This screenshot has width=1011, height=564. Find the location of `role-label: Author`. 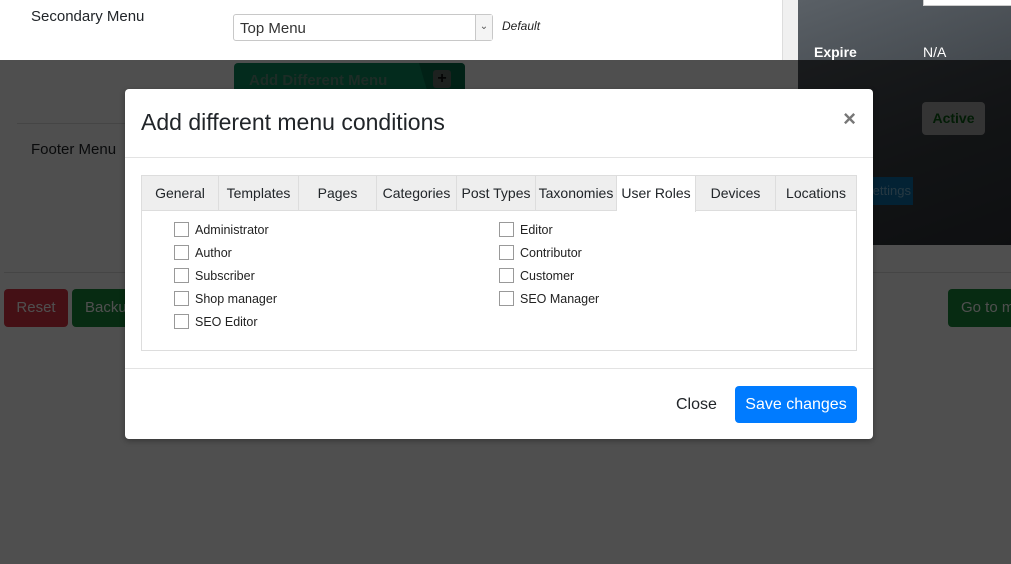

role-label: Author is located at coordinates (213, 252).